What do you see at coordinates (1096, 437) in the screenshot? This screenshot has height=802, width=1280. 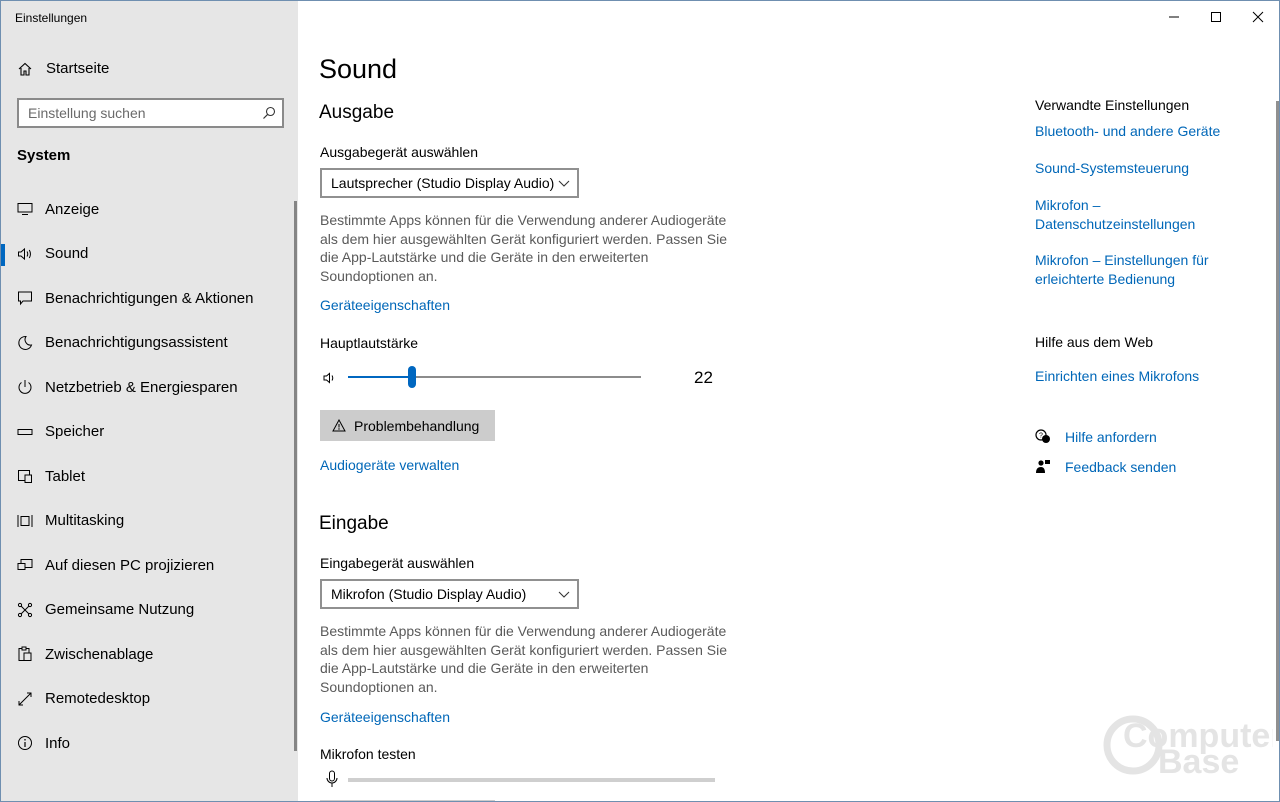 I see `get-help-link: ? Hilfe anfordern` at bounding box center [1096, 437].